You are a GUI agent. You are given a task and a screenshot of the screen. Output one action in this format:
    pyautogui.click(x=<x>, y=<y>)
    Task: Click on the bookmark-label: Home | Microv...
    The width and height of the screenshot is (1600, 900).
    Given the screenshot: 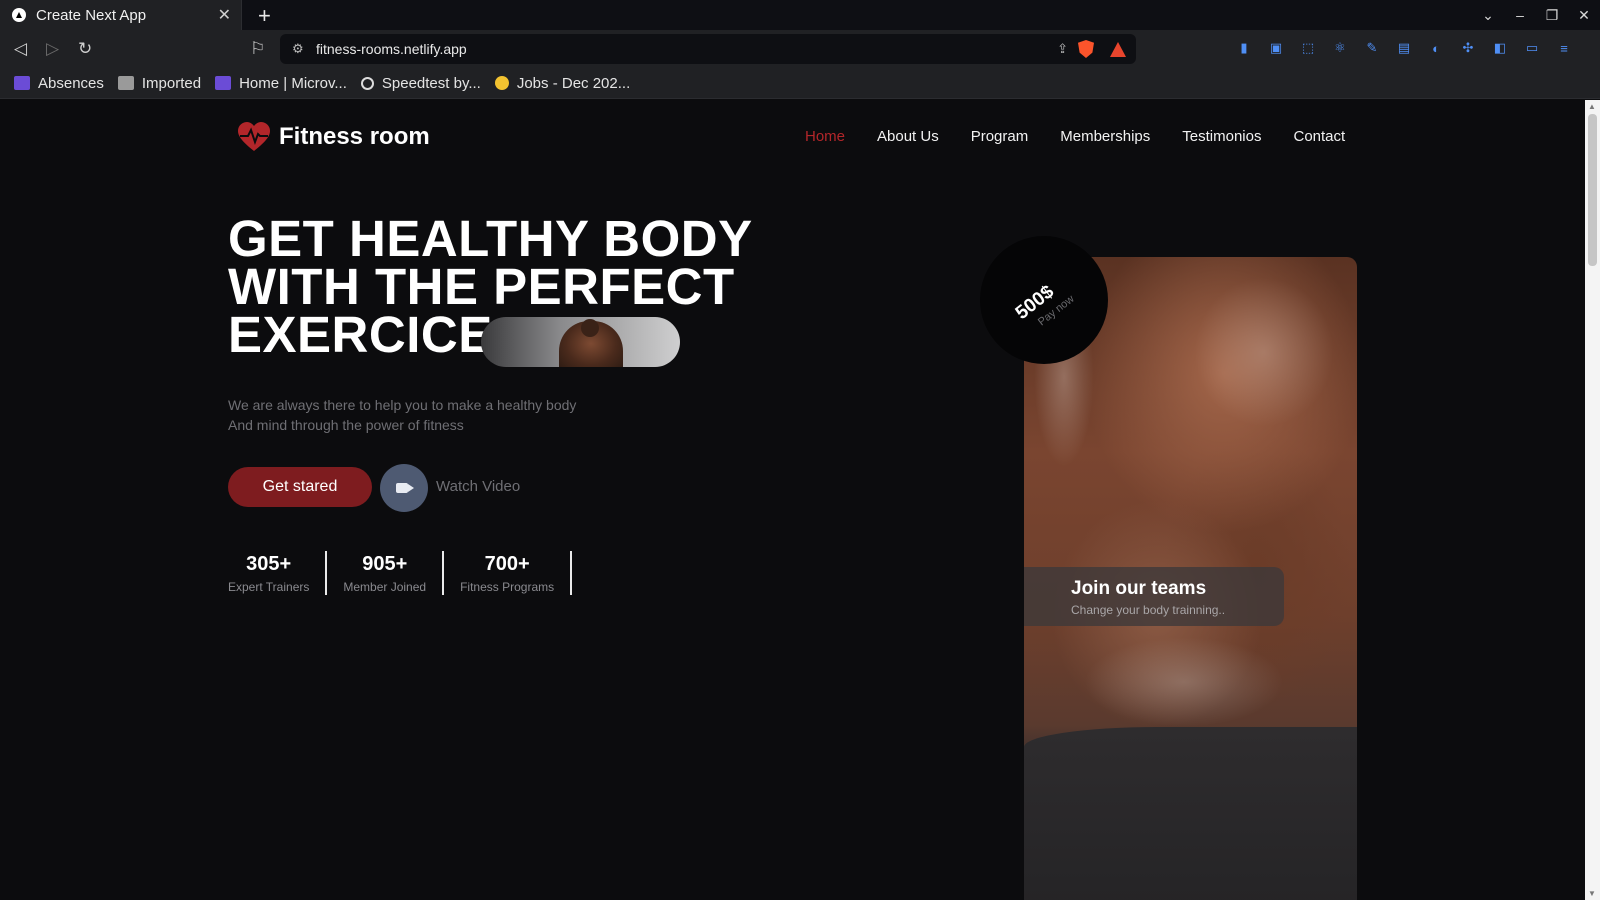 What is the action you would take?
    pyautogui.click(x=293, y=83)
    